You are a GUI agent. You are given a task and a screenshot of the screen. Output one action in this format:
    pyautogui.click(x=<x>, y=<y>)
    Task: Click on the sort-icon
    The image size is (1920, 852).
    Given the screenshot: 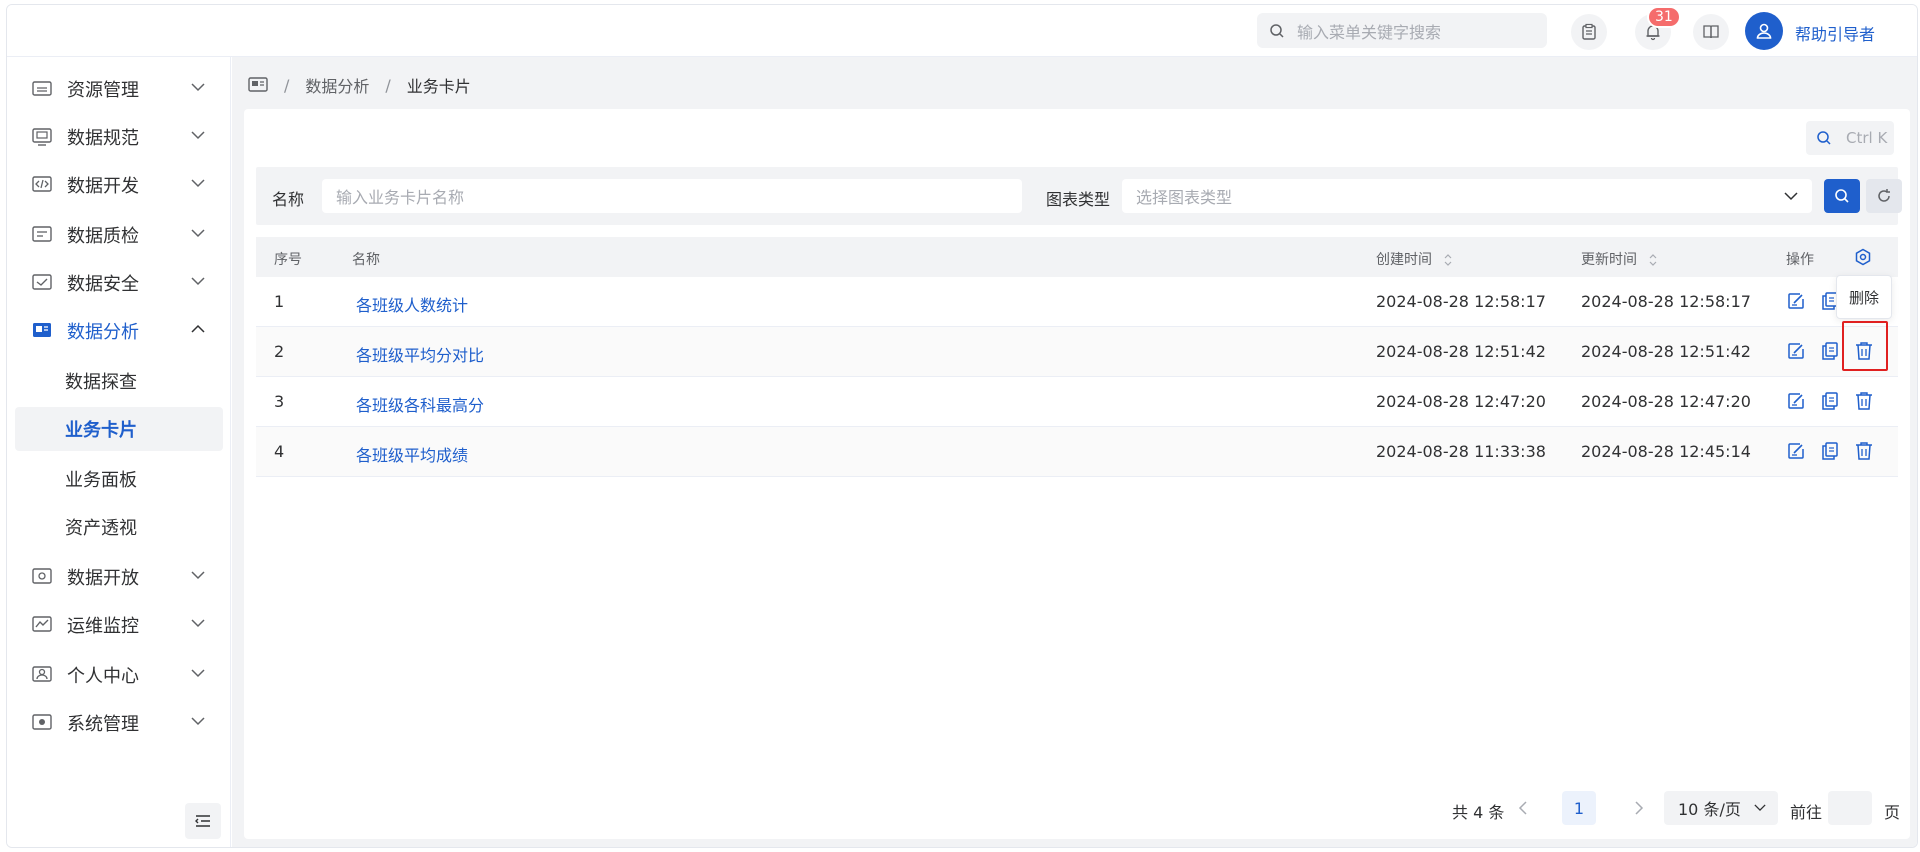 What is the action you would take?
    pyautogui.click(x=1448, y=260)
    